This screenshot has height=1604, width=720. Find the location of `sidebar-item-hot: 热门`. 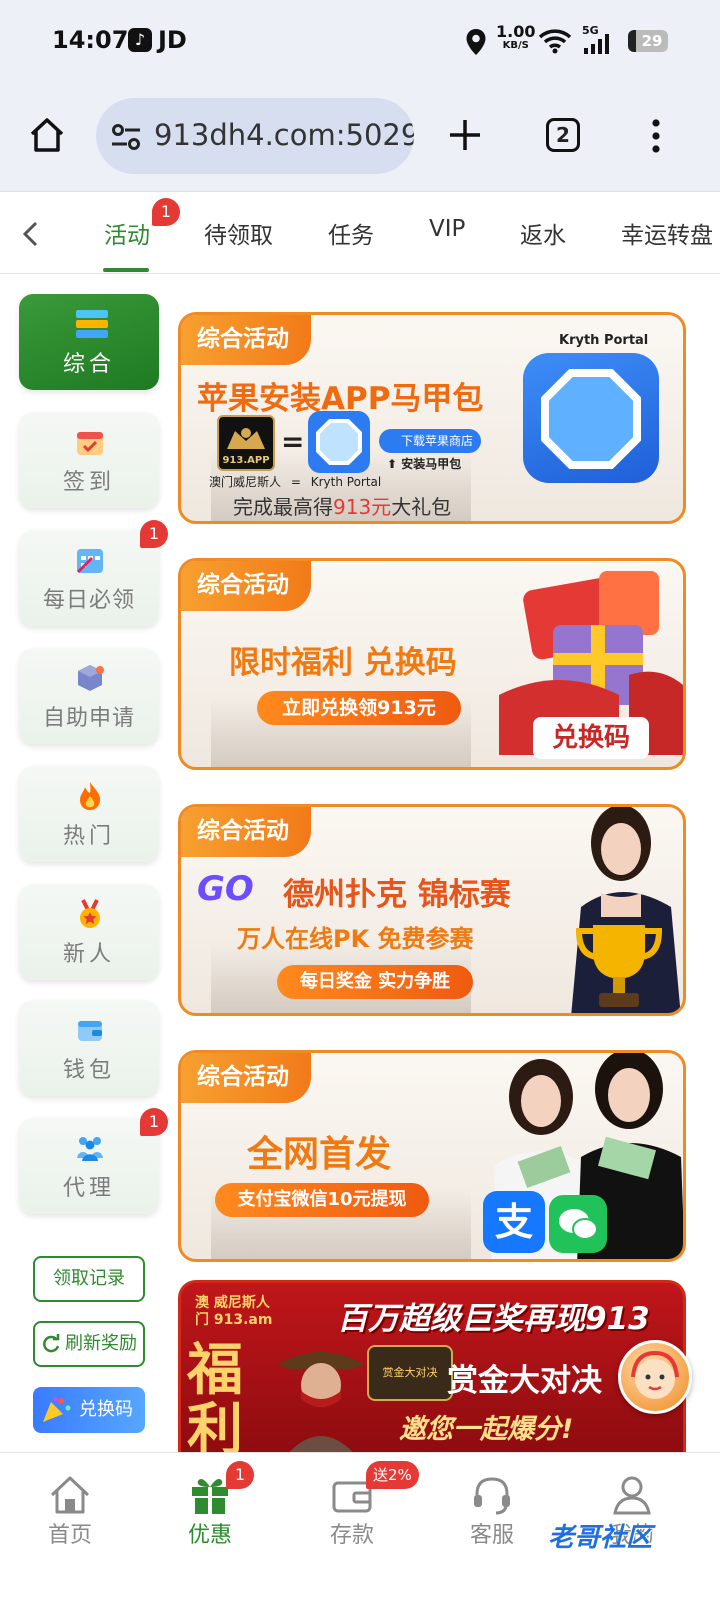

sidebar-item-hot: 热门 is located at coordinates (89, 814).